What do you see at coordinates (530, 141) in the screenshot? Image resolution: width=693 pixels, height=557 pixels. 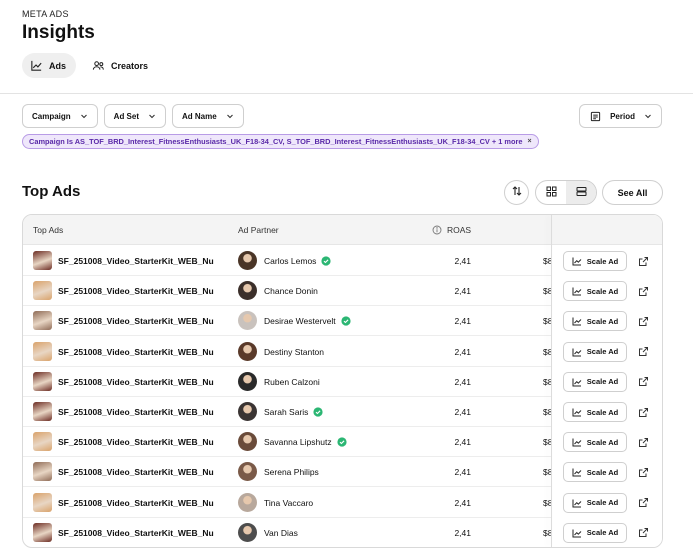 I see `close-icon: ×` at bounding box center [530, 141].